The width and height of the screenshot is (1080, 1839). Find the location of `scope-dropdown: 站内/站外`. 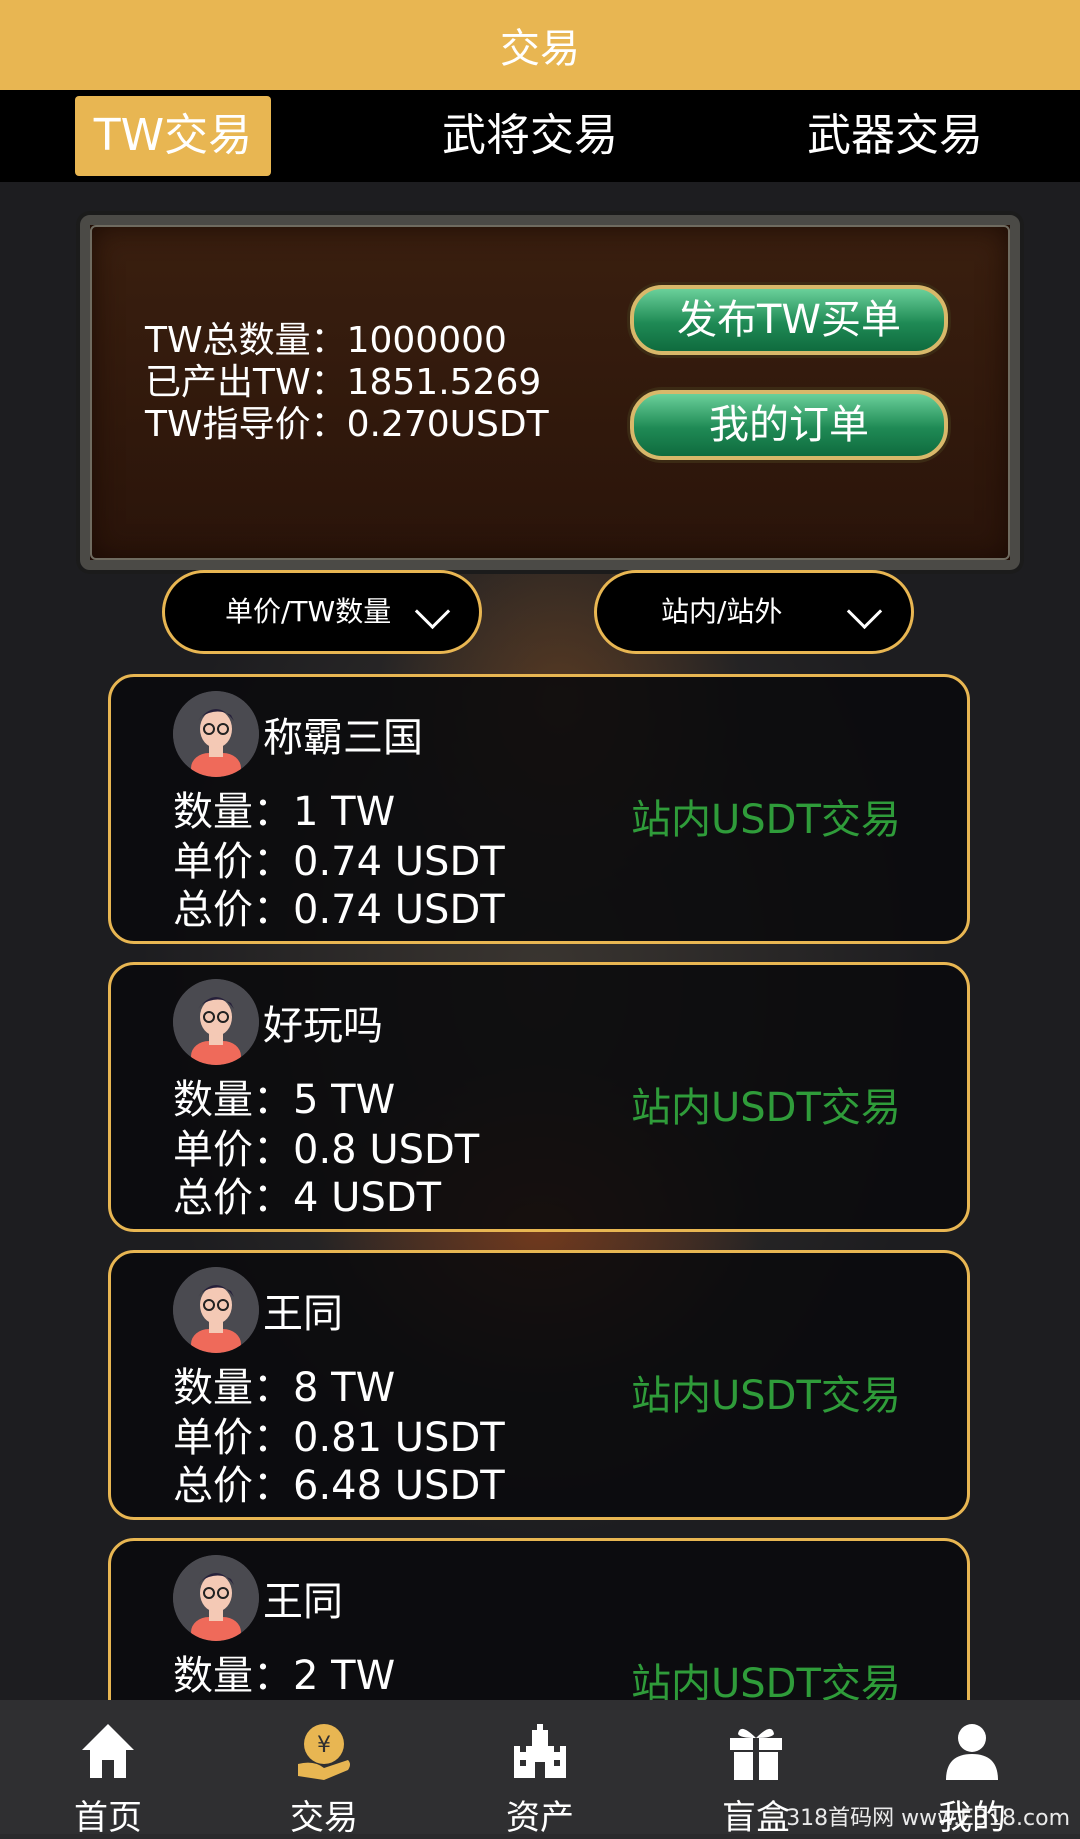

scope-dropdown: 站内/站外 is located at coordinates (754, 612).